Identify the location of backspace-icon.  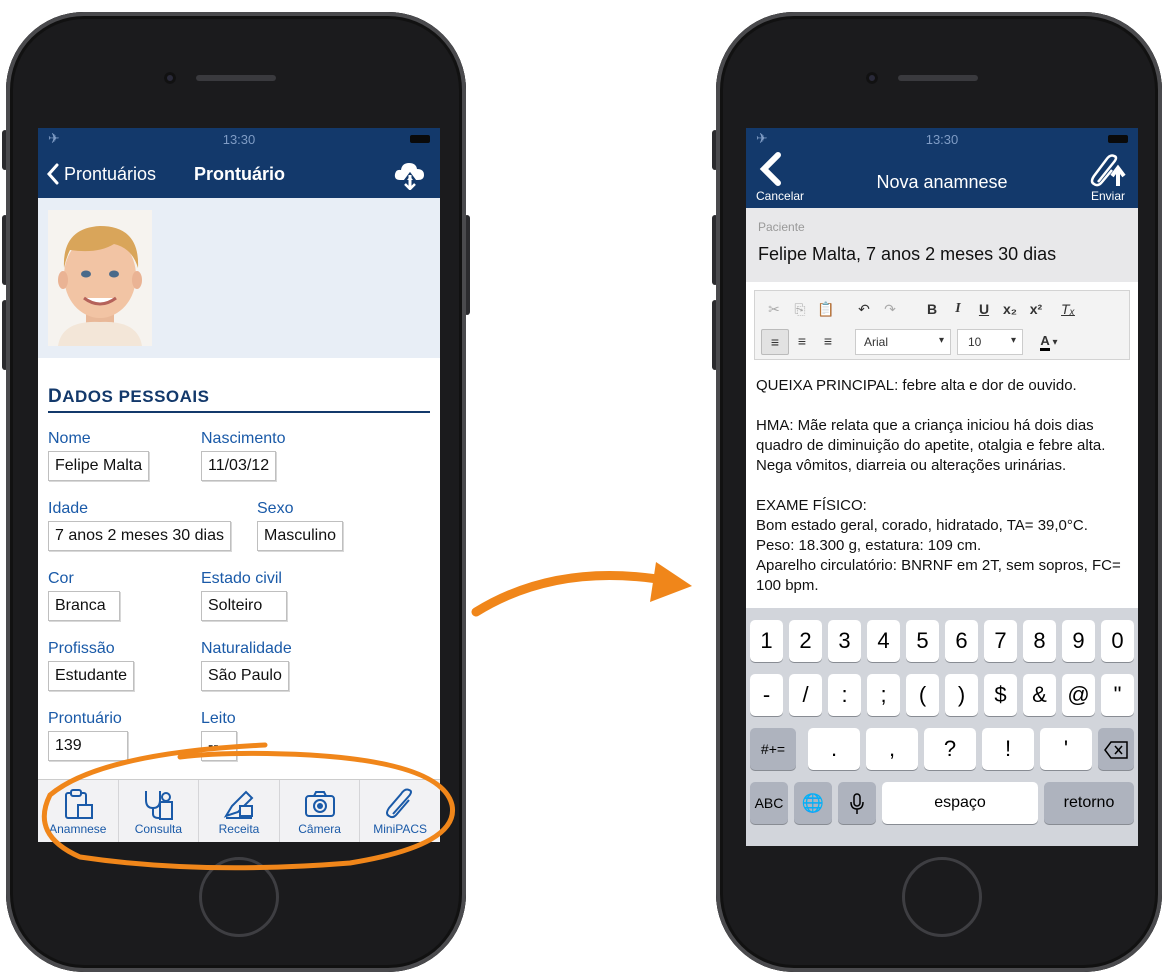
(1116, 750).